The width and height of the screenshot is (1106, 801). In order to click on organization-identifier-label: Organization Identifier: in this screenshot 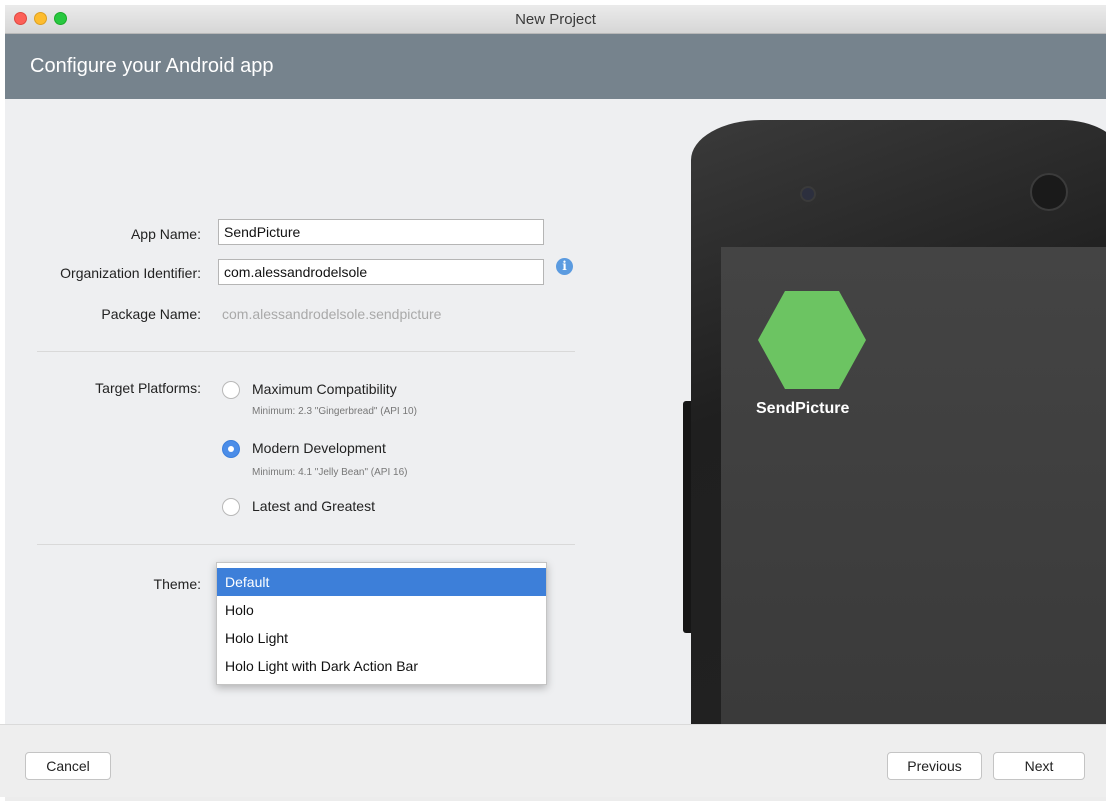, I will do `click(130, 273)`.